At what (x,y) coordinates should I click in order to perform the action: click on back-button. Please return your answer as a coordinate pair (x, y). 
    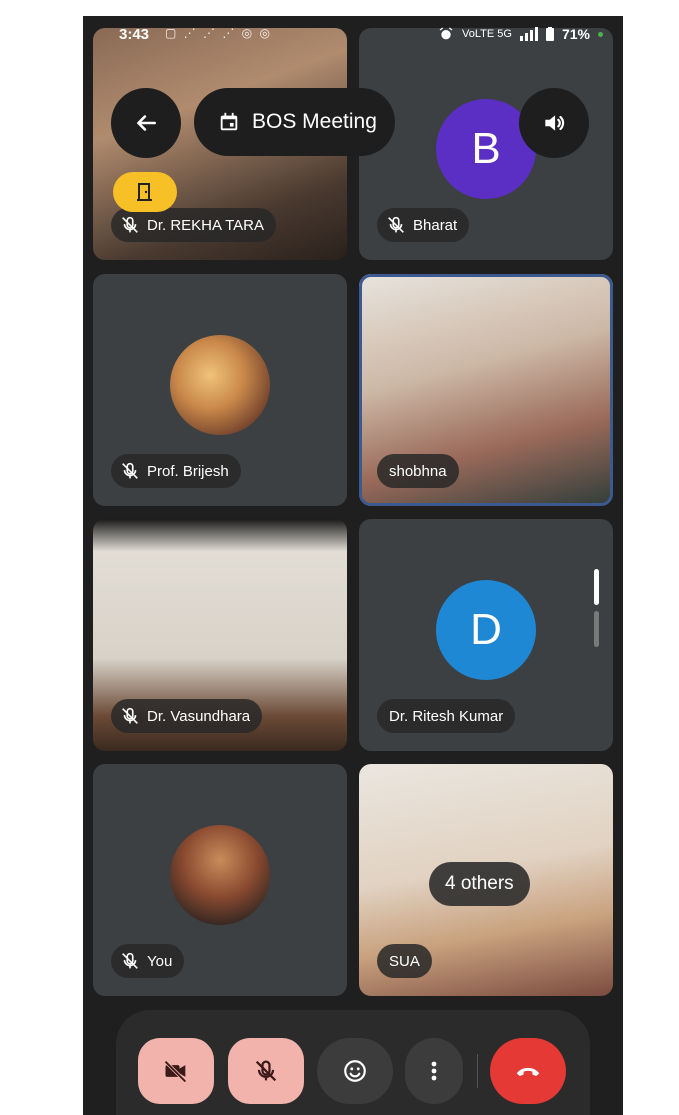
    Looking at the image, I should click on (146, 123).